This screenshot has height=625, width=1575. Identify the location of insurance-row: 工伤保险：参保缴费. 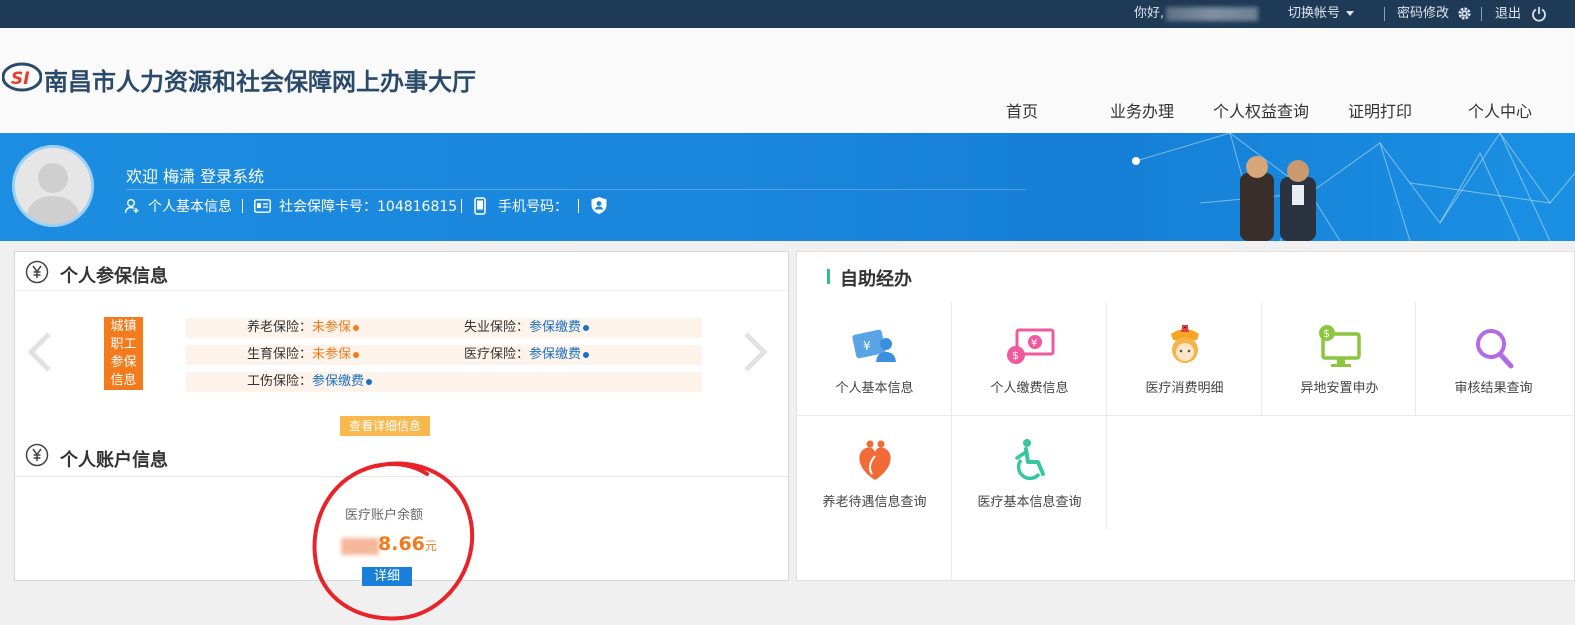
(444, 382).